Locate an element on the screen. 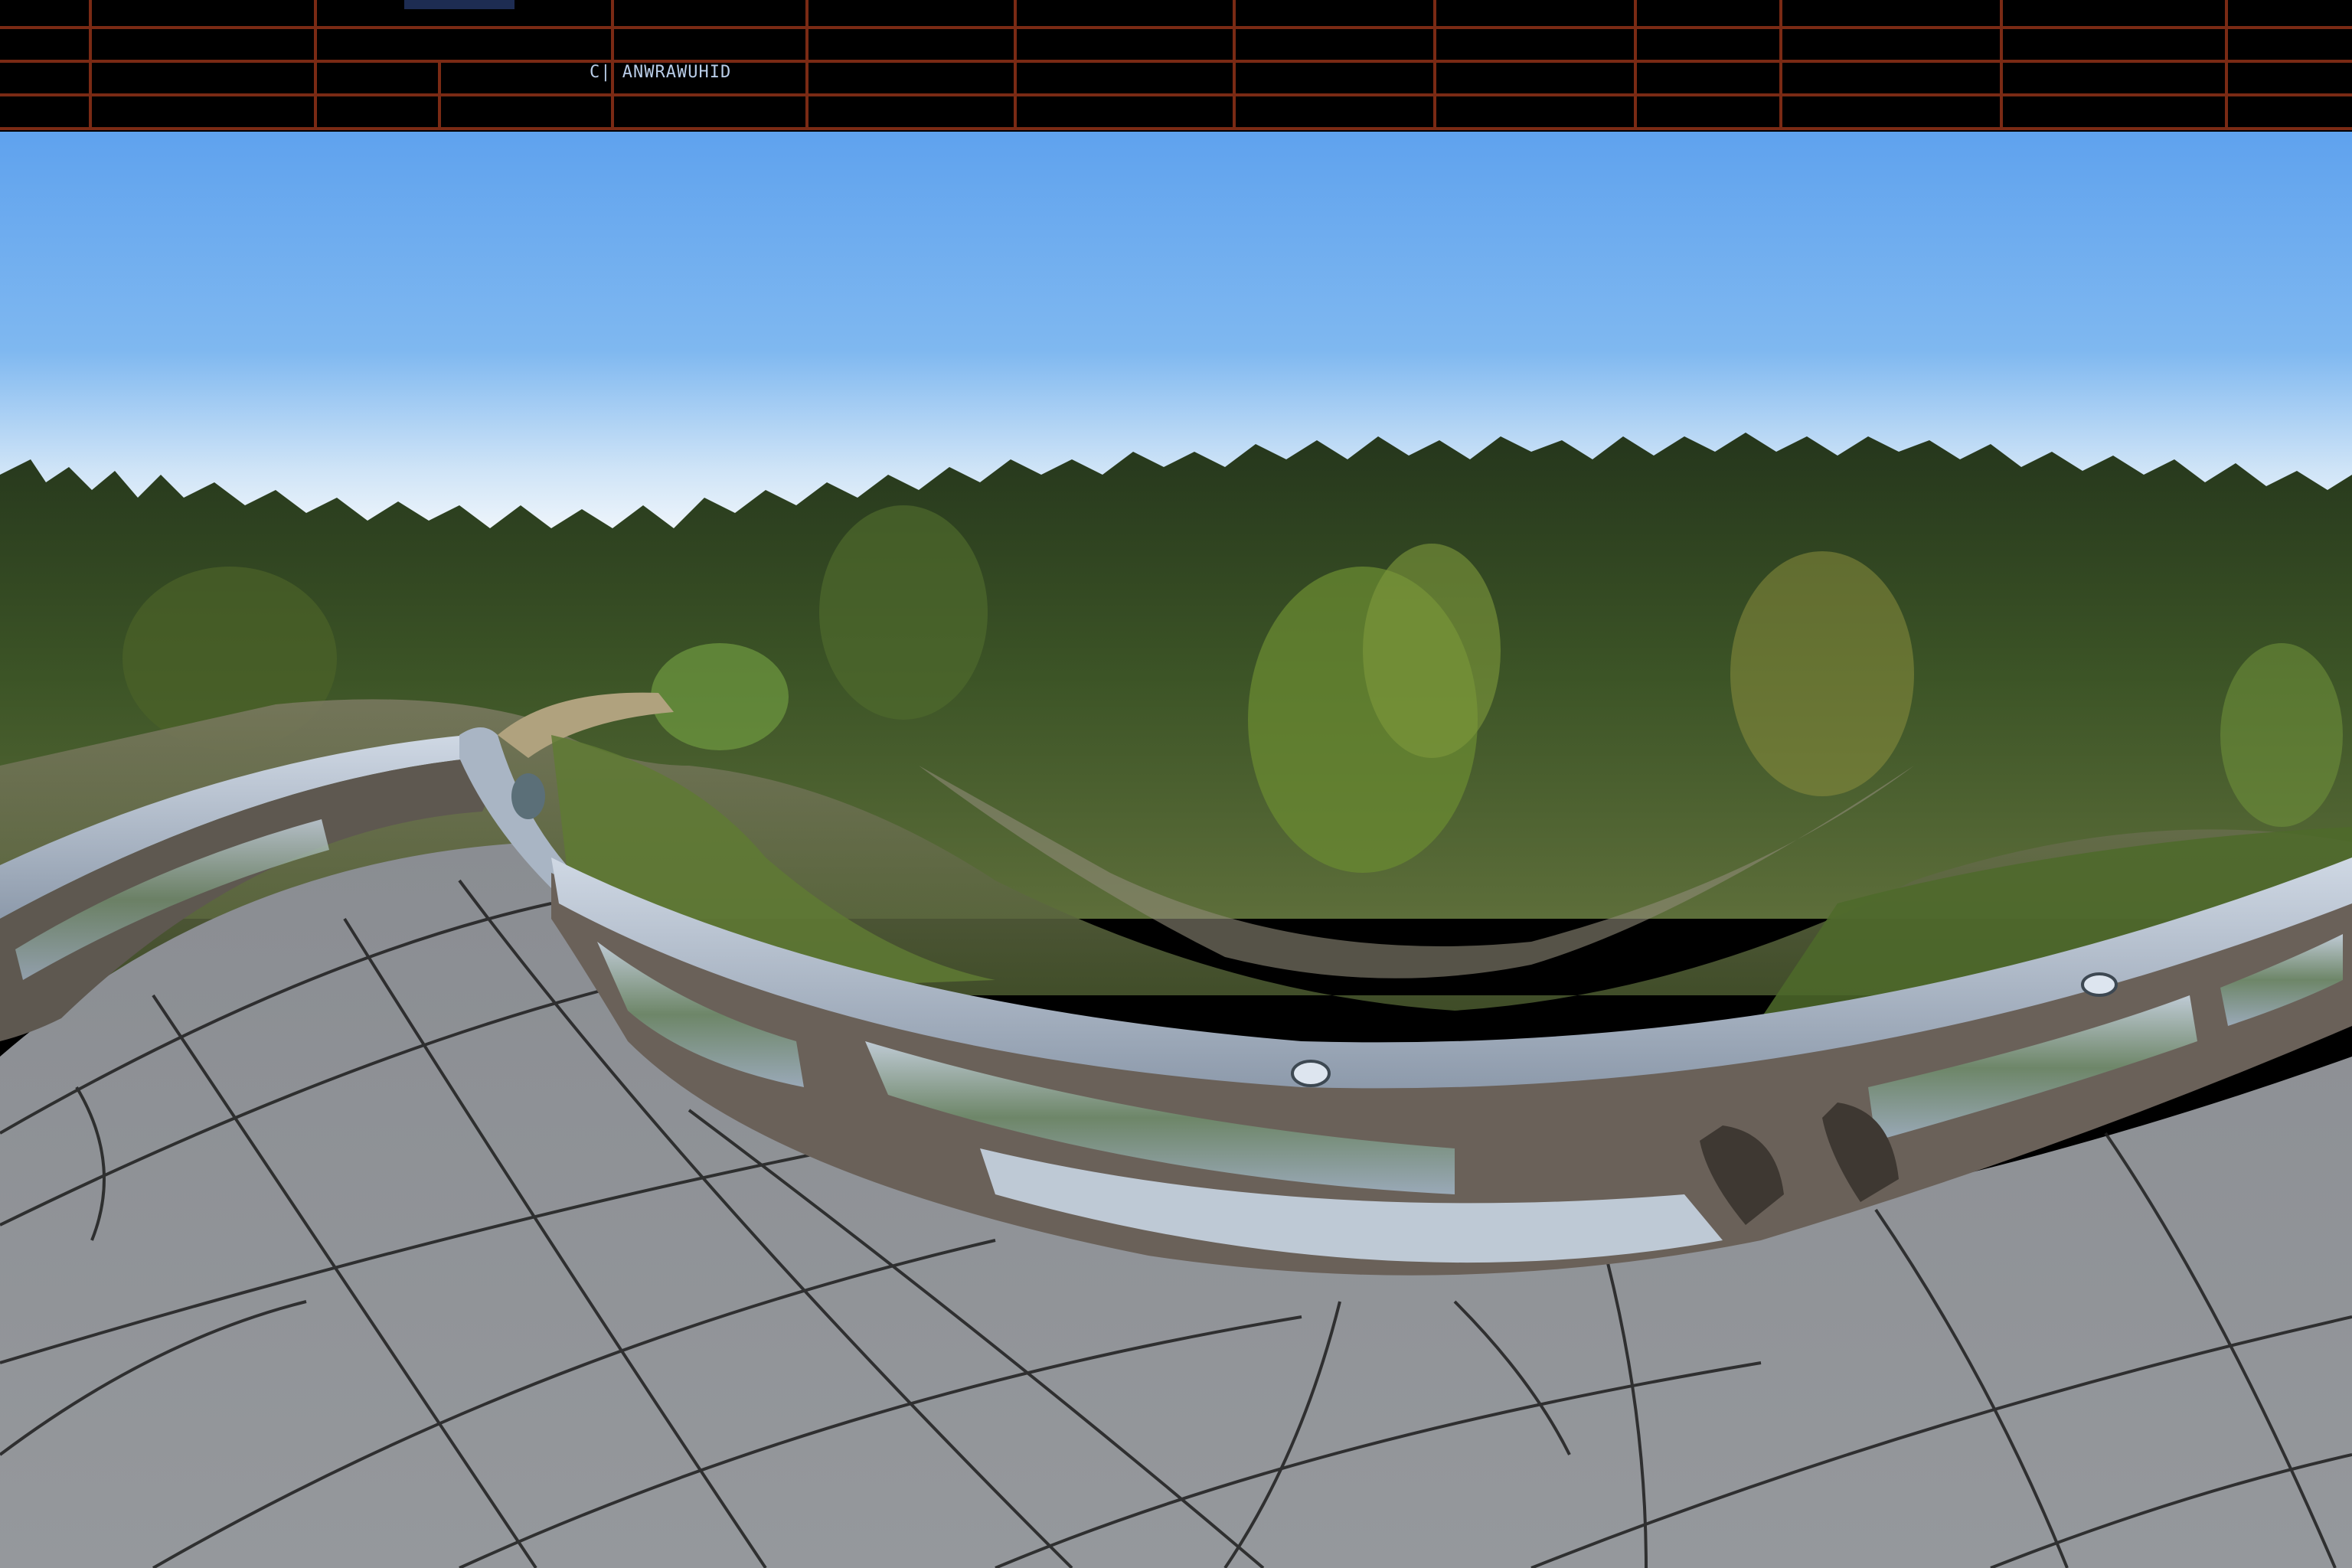 This screenshot has width=2352, height=1568. header-strip-label: C| ANWRAWUHID is located at coordinates (661, 72).